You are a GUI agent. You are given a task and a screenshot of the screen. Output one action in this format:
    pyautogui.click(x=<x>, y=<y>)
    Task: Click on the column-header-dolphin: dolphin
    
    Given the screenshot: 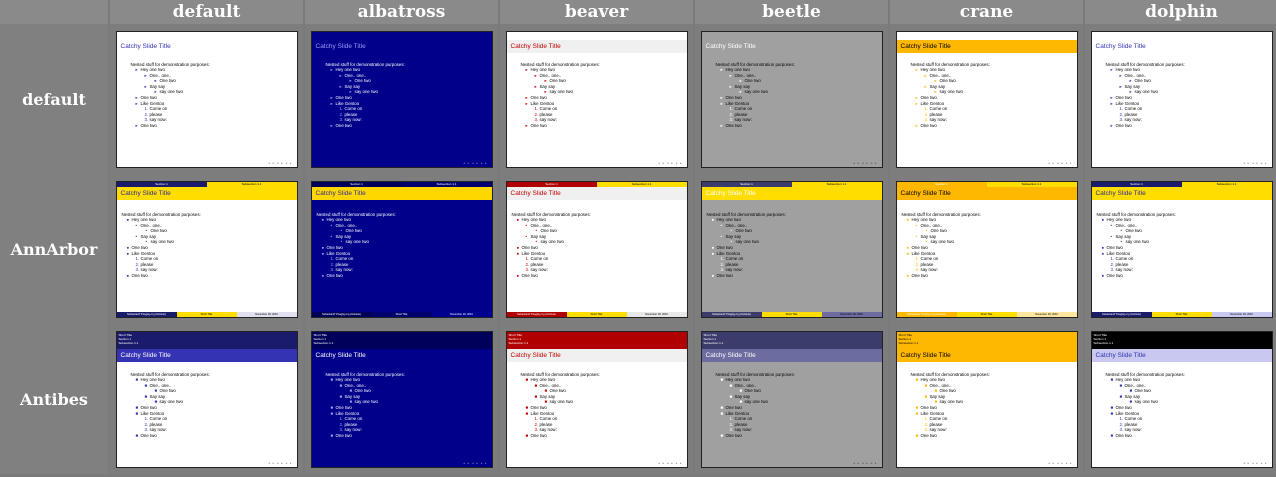 What is the action you would take?
    pyautogui.click(x=1180, y=12)
    